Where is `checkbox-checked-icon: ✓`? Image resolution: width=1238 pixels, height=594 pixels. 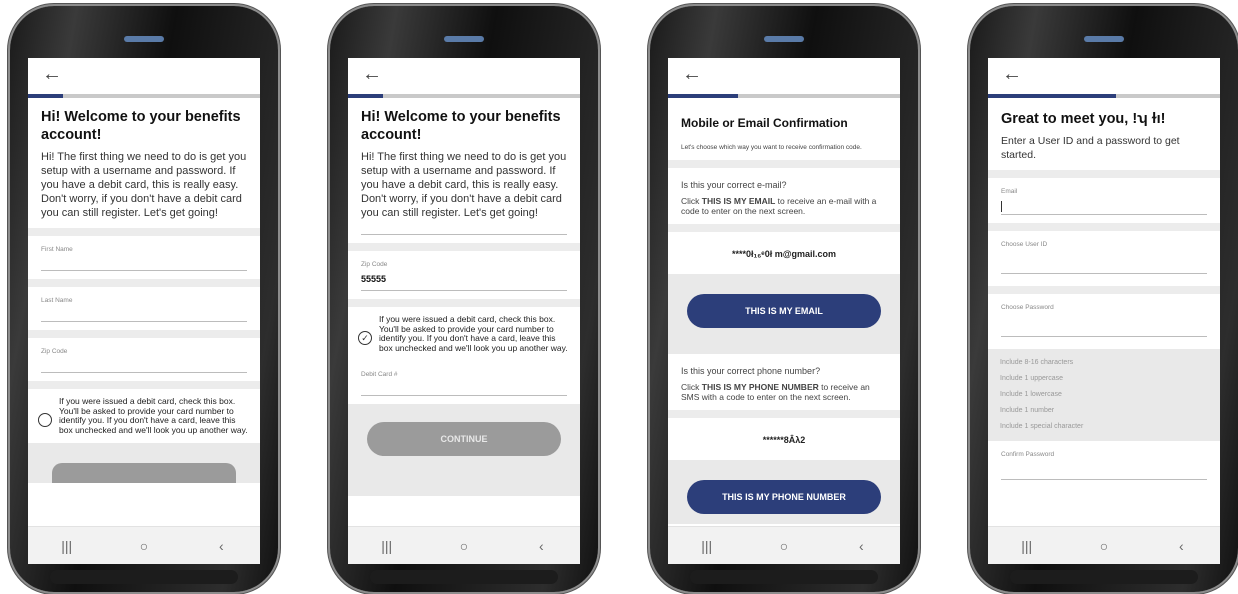 checkbox-checked-icon: ✓ is located at coordinates (365, 338).